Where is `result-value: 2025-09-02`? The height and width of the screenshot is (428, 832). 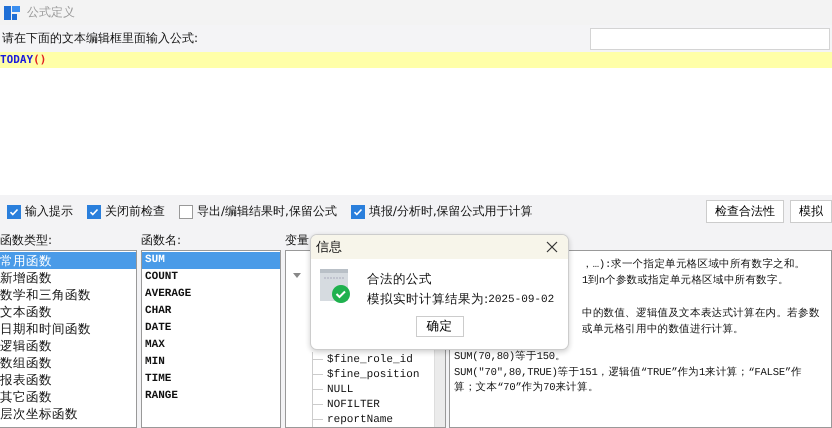
result-value: 2025-09-02 is located at coordinates (521, 300).